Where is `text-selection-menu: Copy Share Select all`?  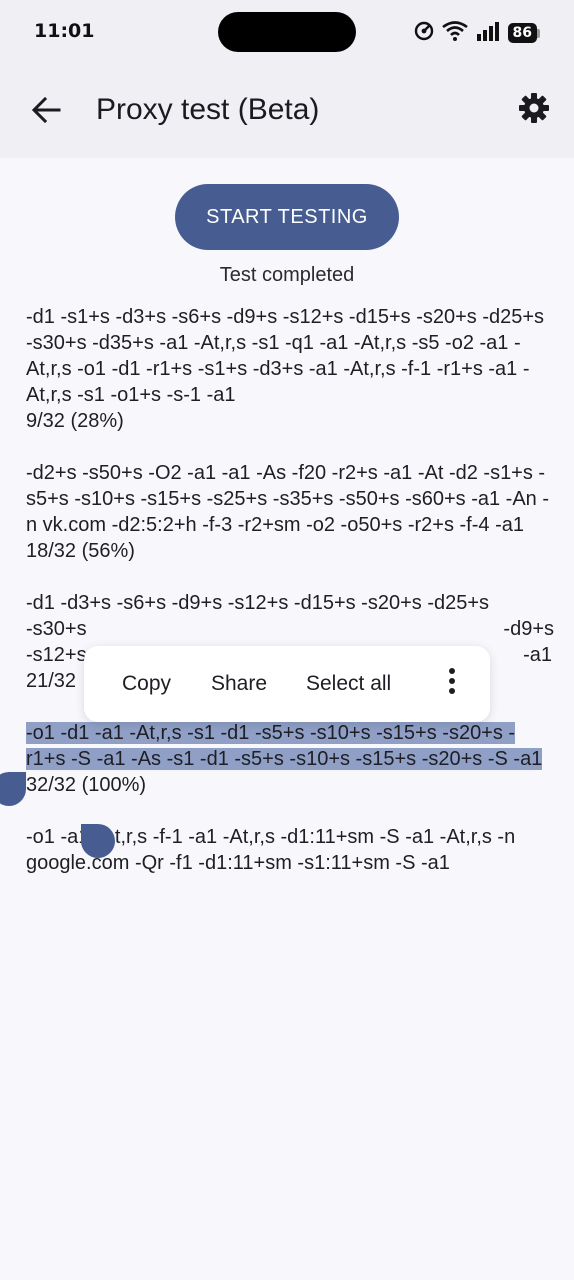
text-selection-menu: Copy Share Select all is located at coordinates (287, 684).